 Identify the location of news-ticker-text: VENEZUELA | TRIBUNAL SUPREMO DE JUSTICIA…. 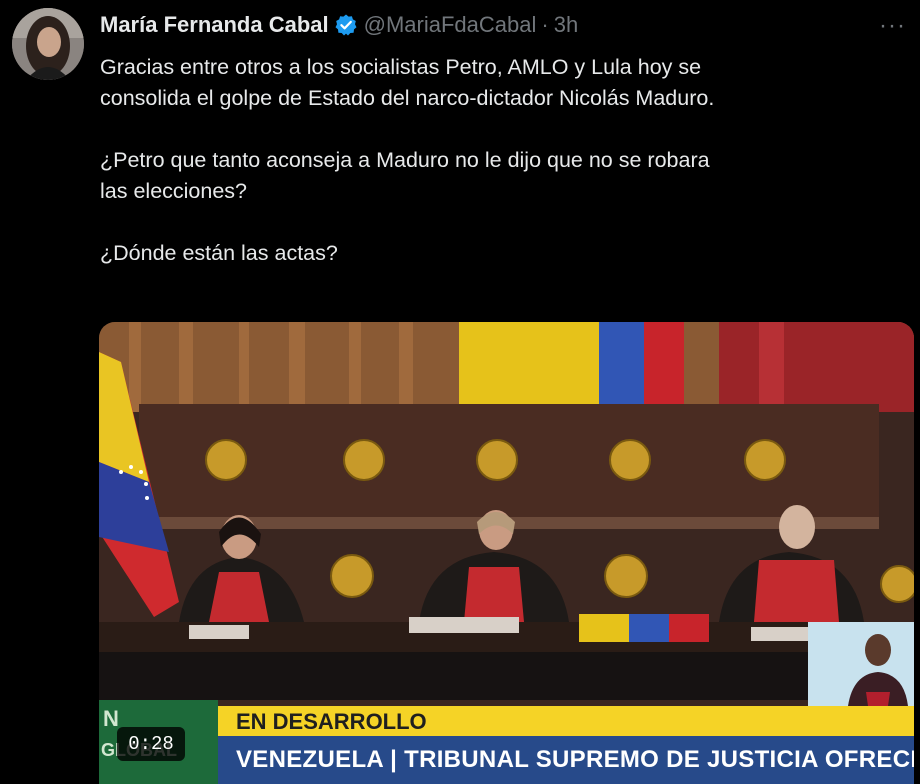
(575, 759).